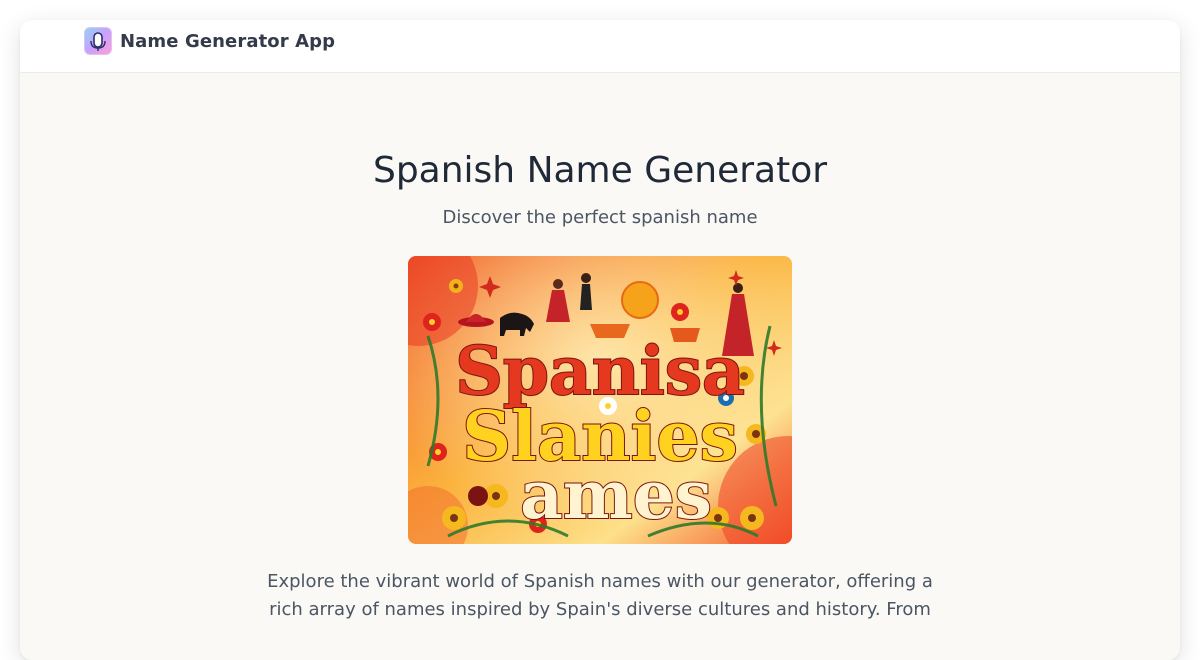 This screenshot has height=660, width=1200. I want to click on poster-sun, so click(640, 300).